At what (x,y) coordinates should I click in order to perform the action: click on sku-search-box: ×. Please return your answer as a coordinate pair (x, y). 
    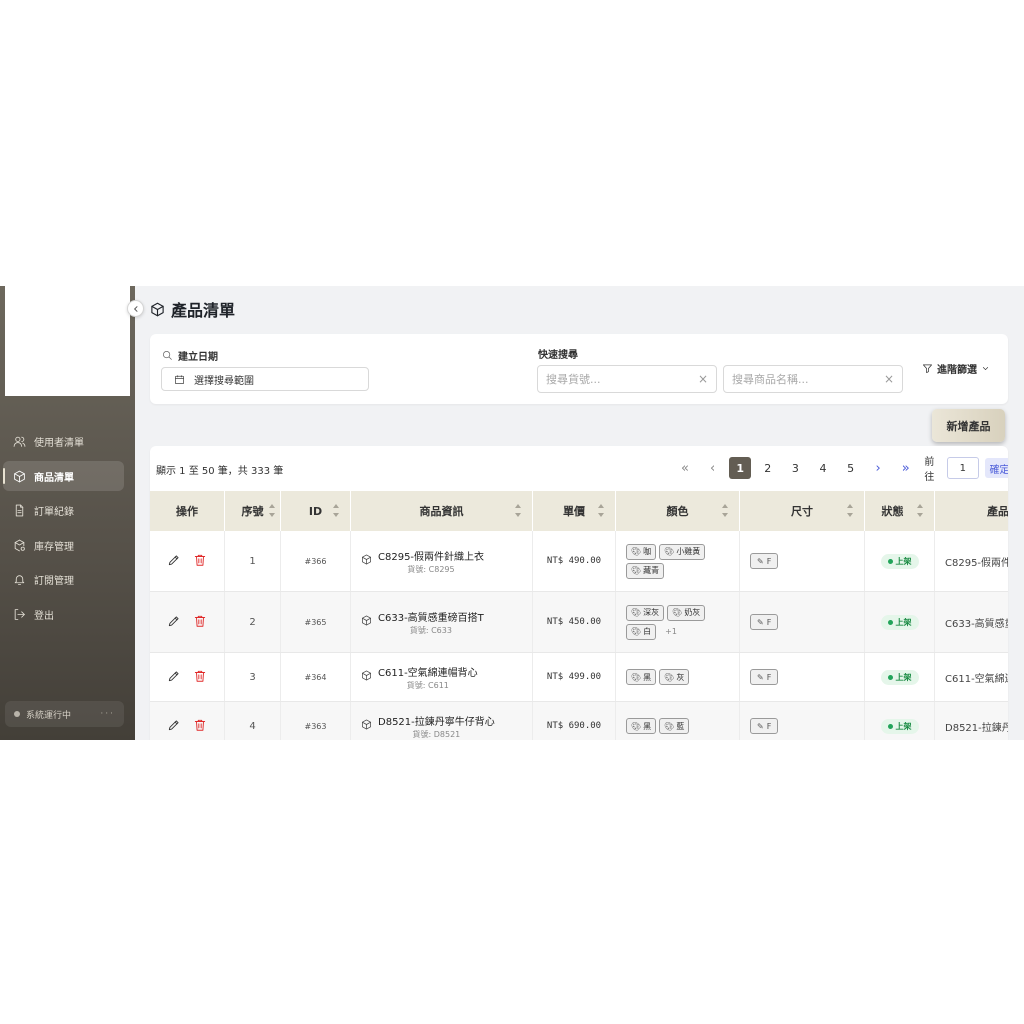
    Looking at the image, I should click on (627, 379).